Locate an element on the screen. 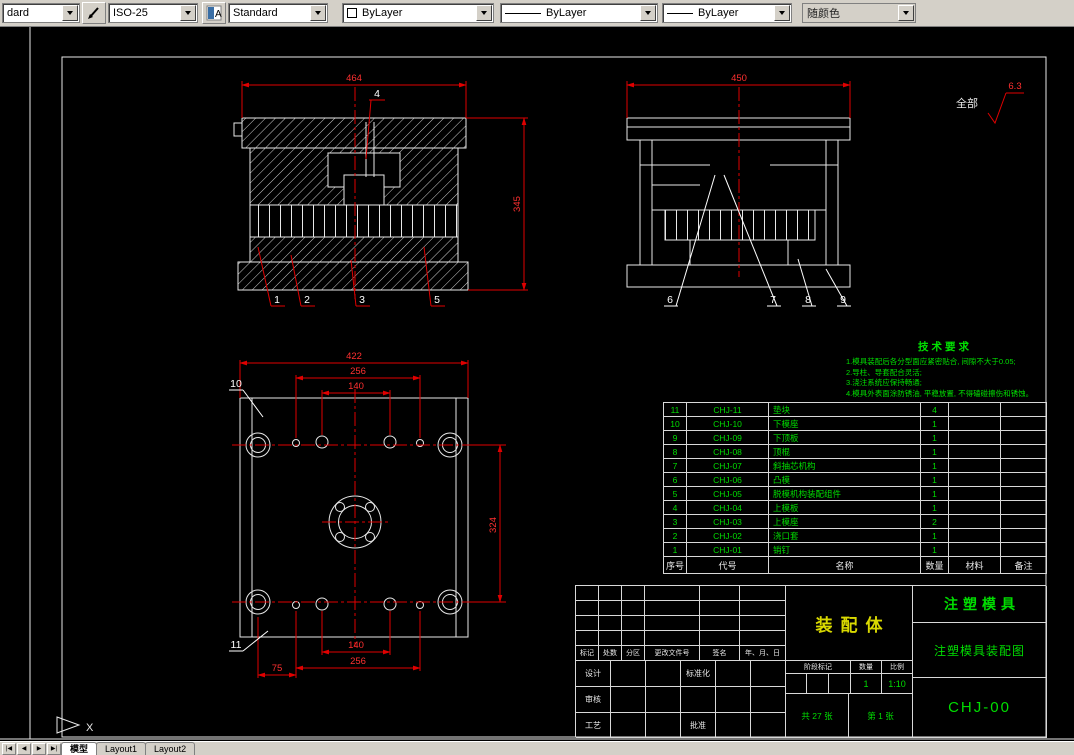 This screenshot has height=755, width=1074. dim-plan-75: 75 is located at coordinates (277, 668).